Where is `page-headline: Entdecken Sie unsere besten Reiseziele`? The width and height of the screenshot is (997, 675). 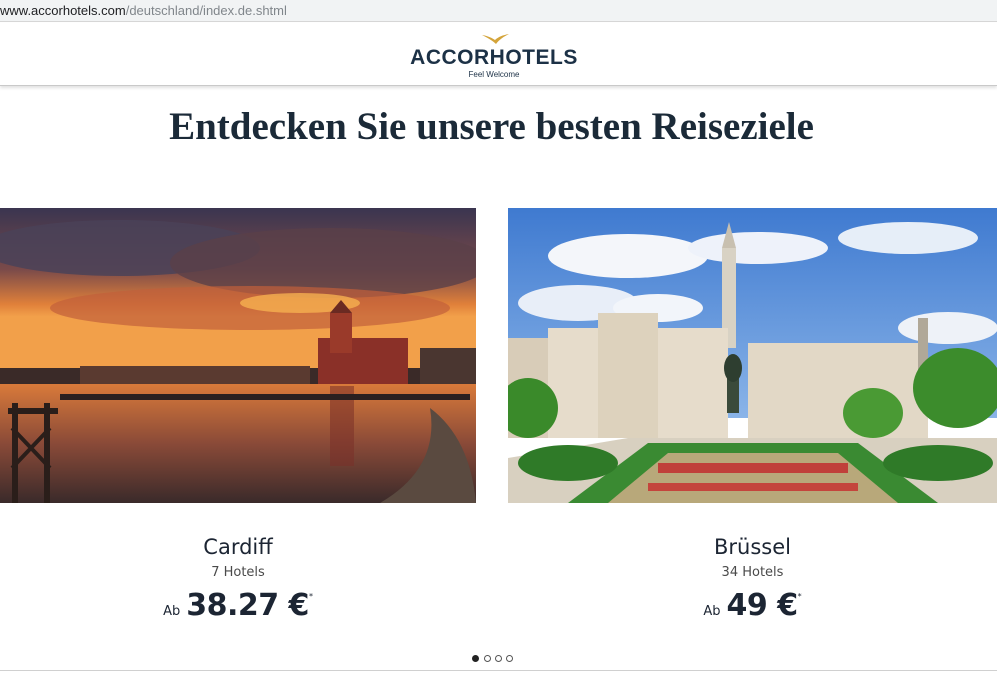 page-headline: Entdecken Sie unsere besten Reiseziele is located at coordinates (491, 126).